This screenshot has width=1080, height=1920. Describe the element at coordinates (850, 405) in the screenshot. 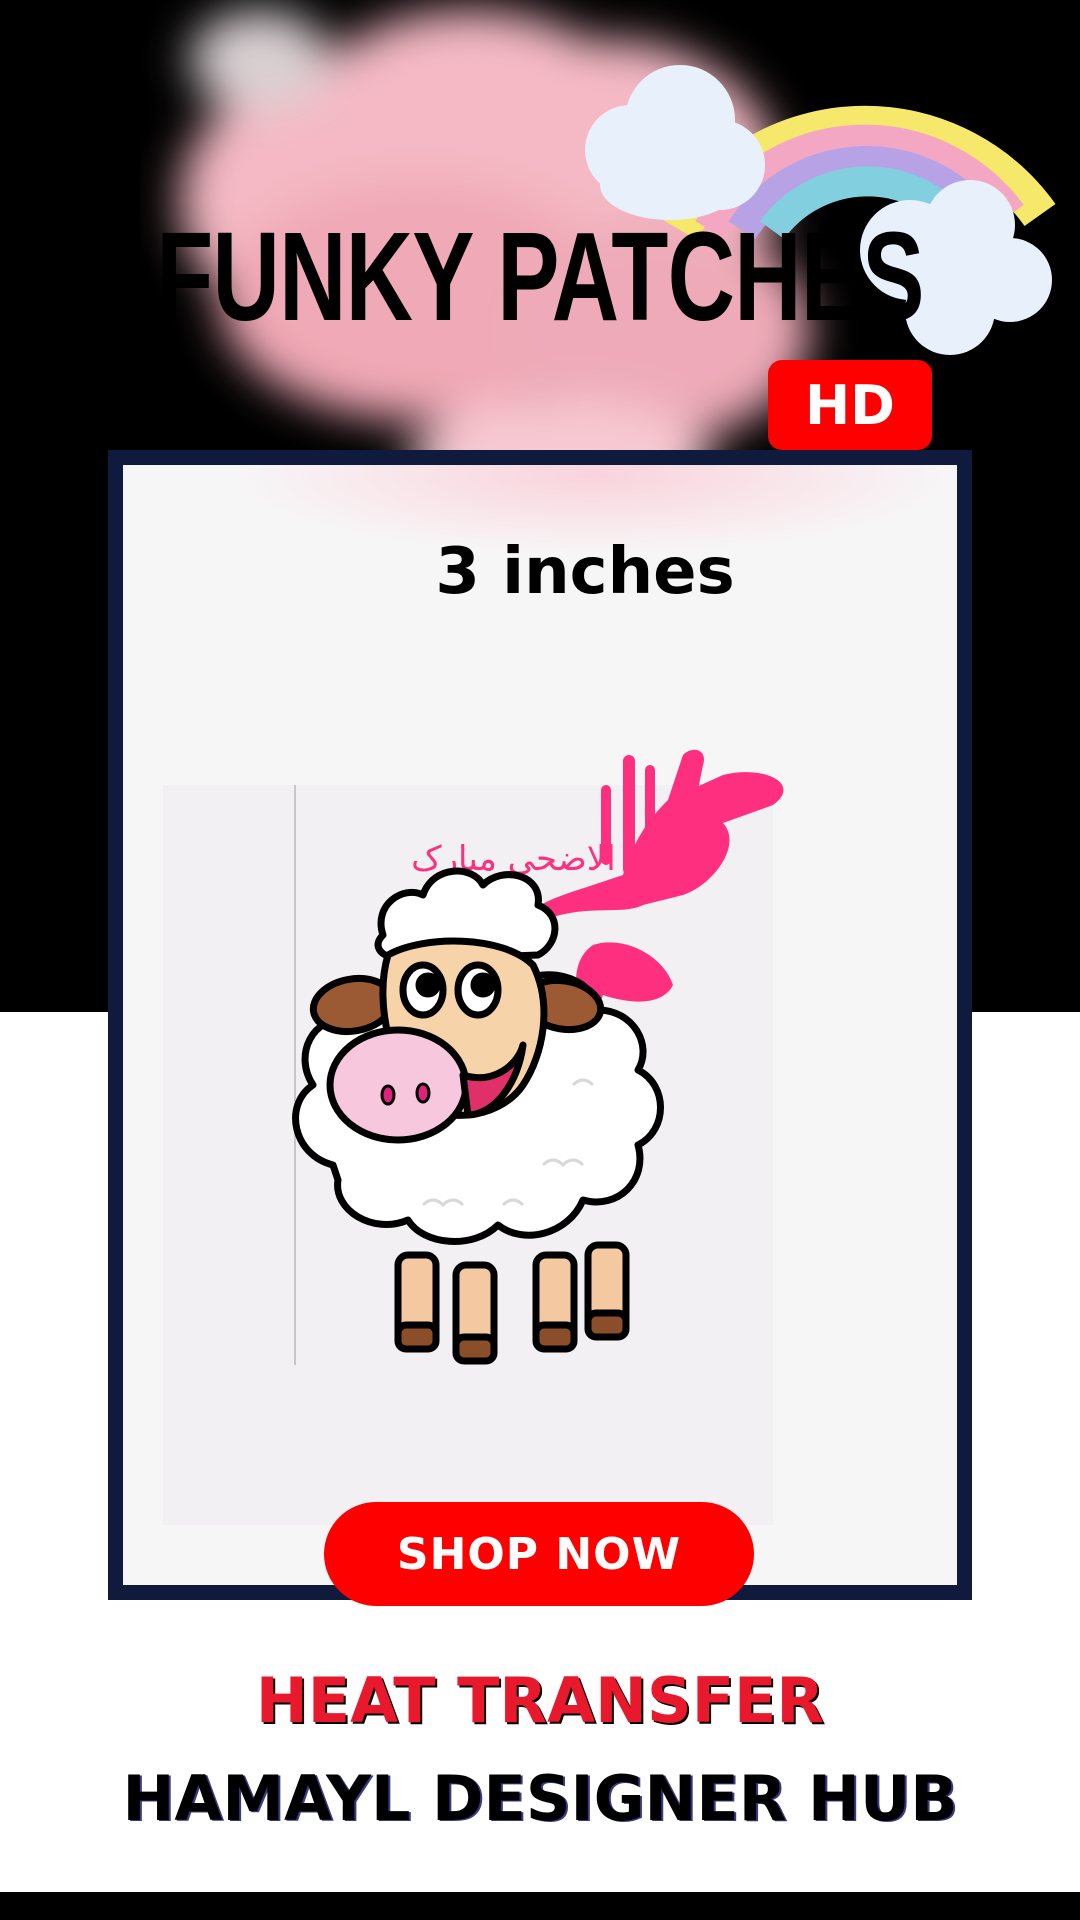

I see `hd-badge: HD` at that location.